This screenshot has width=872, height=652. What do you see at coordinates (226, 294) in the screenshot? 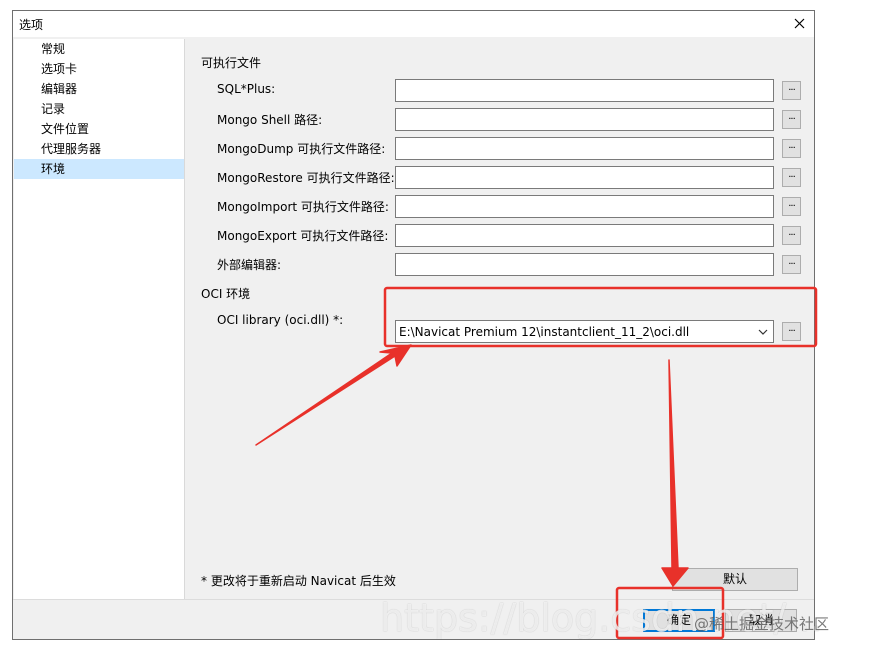
I see `oci-section-title: OCI 环境` at bounding box center [226, 294].